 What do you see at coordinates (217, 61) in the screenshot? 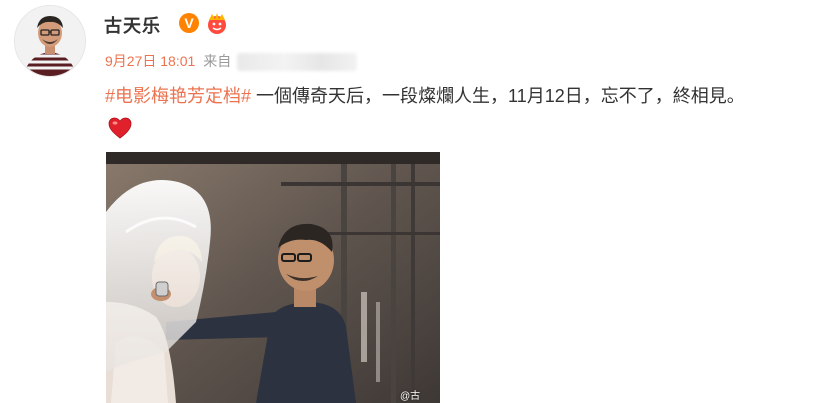
I see `source-label: 来自` at bounding box center [217, 61].